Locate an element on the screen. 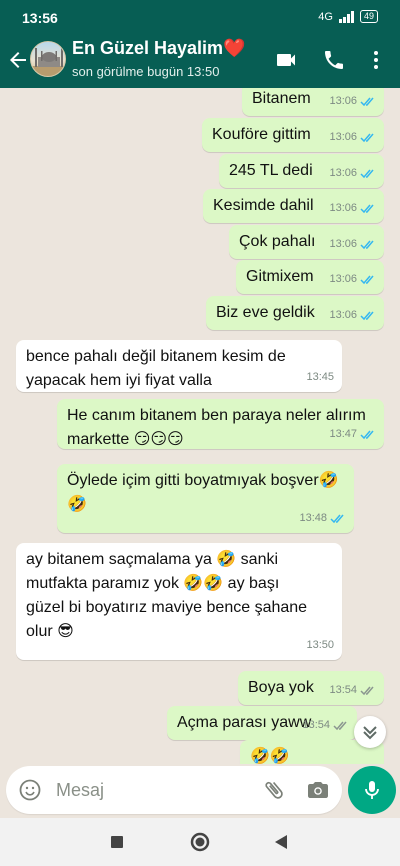 The image size is (400, 866). message-text: Çok pahalı is located at coordinates (277, 242).